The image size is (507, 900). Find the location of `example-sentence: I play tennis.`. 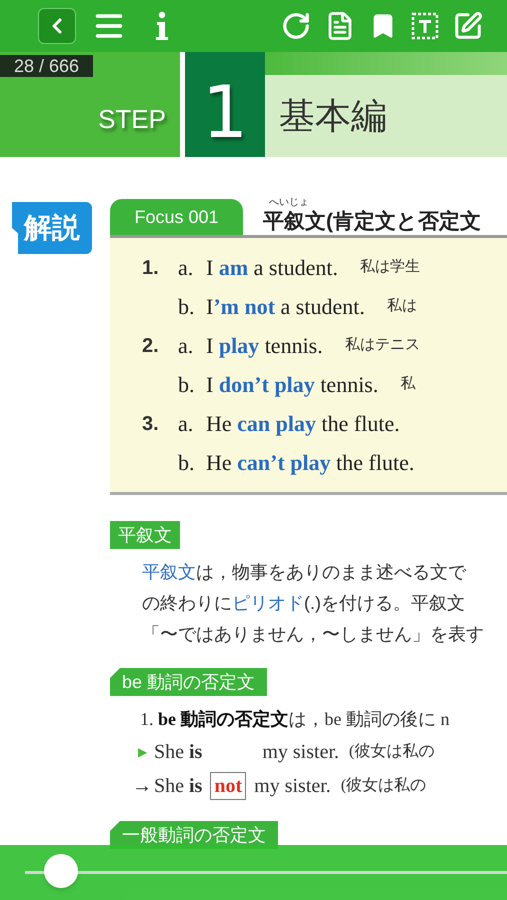

example-sentence: I play tennis. is located at coordinates (264, 346).